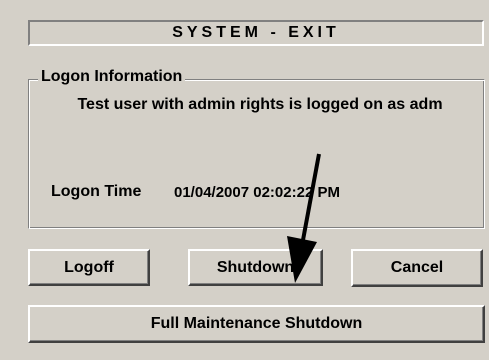  I want to click on dialog-title-bar: SYSTEM - EXIT, so click(256, 33).